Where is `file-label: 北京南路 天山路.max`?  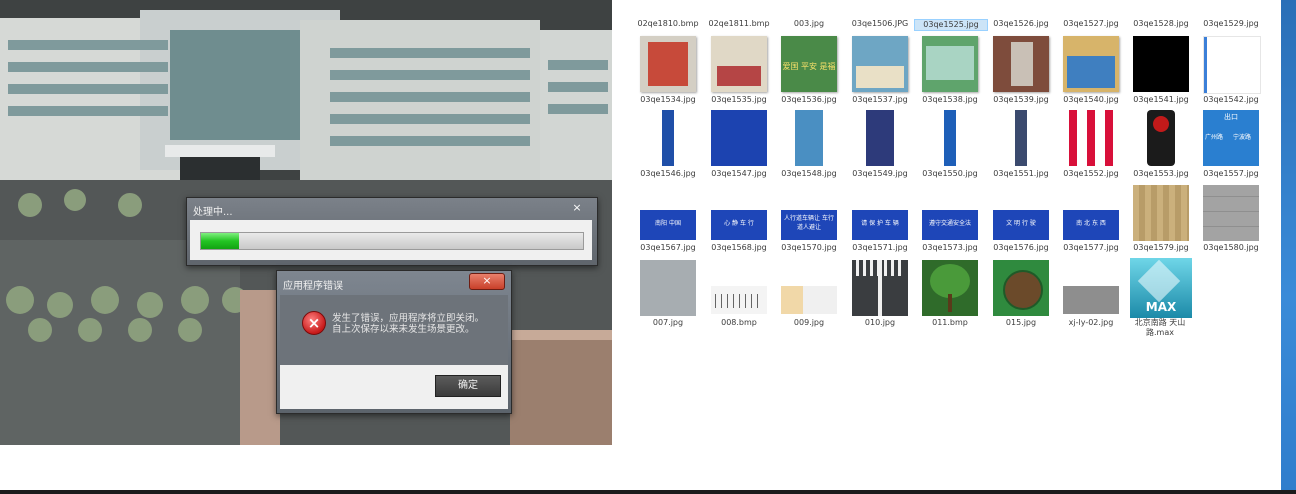
file-label: 北京南路 天山路.max is located at coordinates (1160, 328).